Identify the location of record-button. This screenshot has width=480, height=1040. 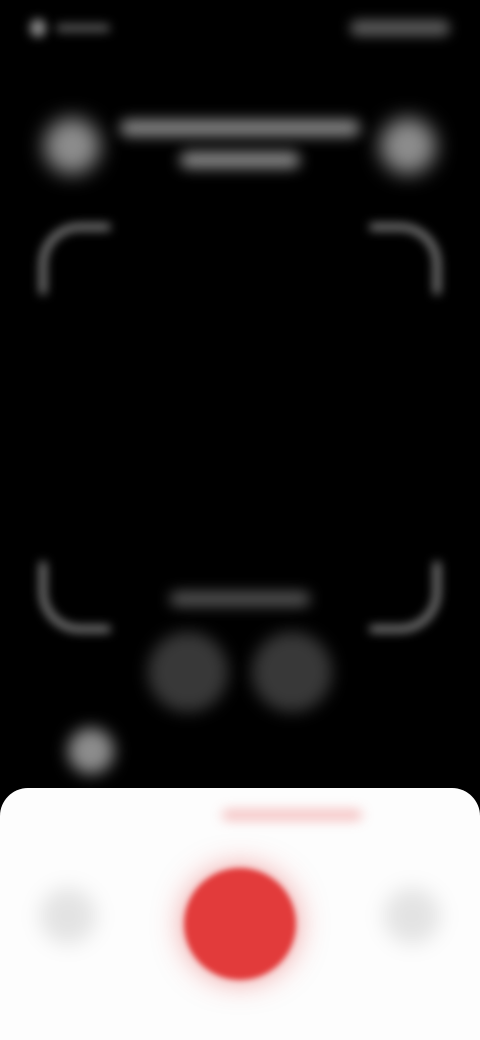
(240, 924).